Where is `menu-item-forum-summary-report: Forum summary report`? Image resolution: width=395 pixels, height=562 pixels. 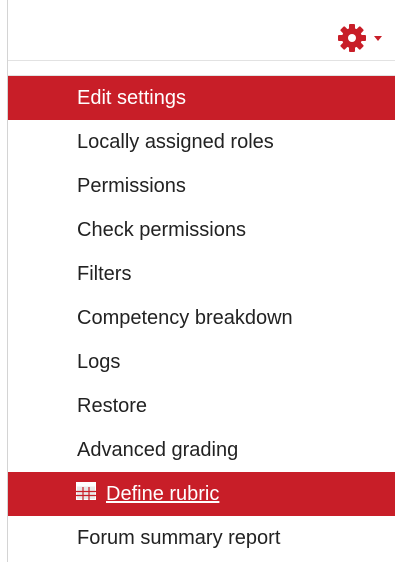 menu-item-forum-summary-report: Forum summary report is located at coordinates (201, 538).